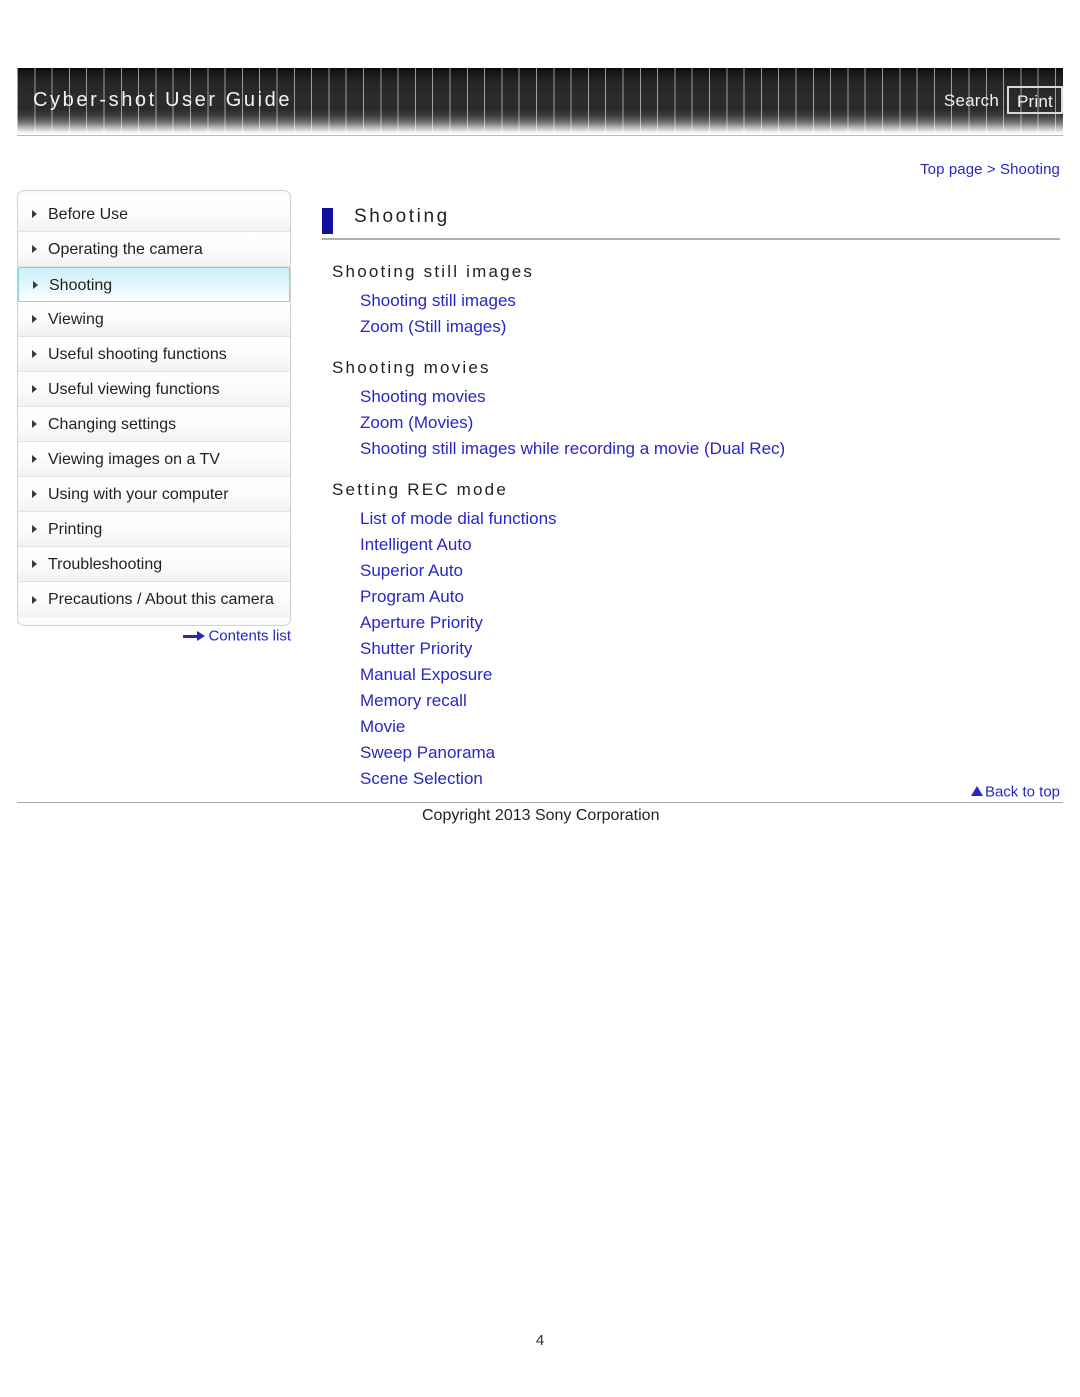 Image resolution: width=1080 pixels, height=1397 pixels. What do you see at coordinates (154, 214) in the screenshot?
I see `sidebar-item-before-use: Before Use` at bounding box center [154, 214].